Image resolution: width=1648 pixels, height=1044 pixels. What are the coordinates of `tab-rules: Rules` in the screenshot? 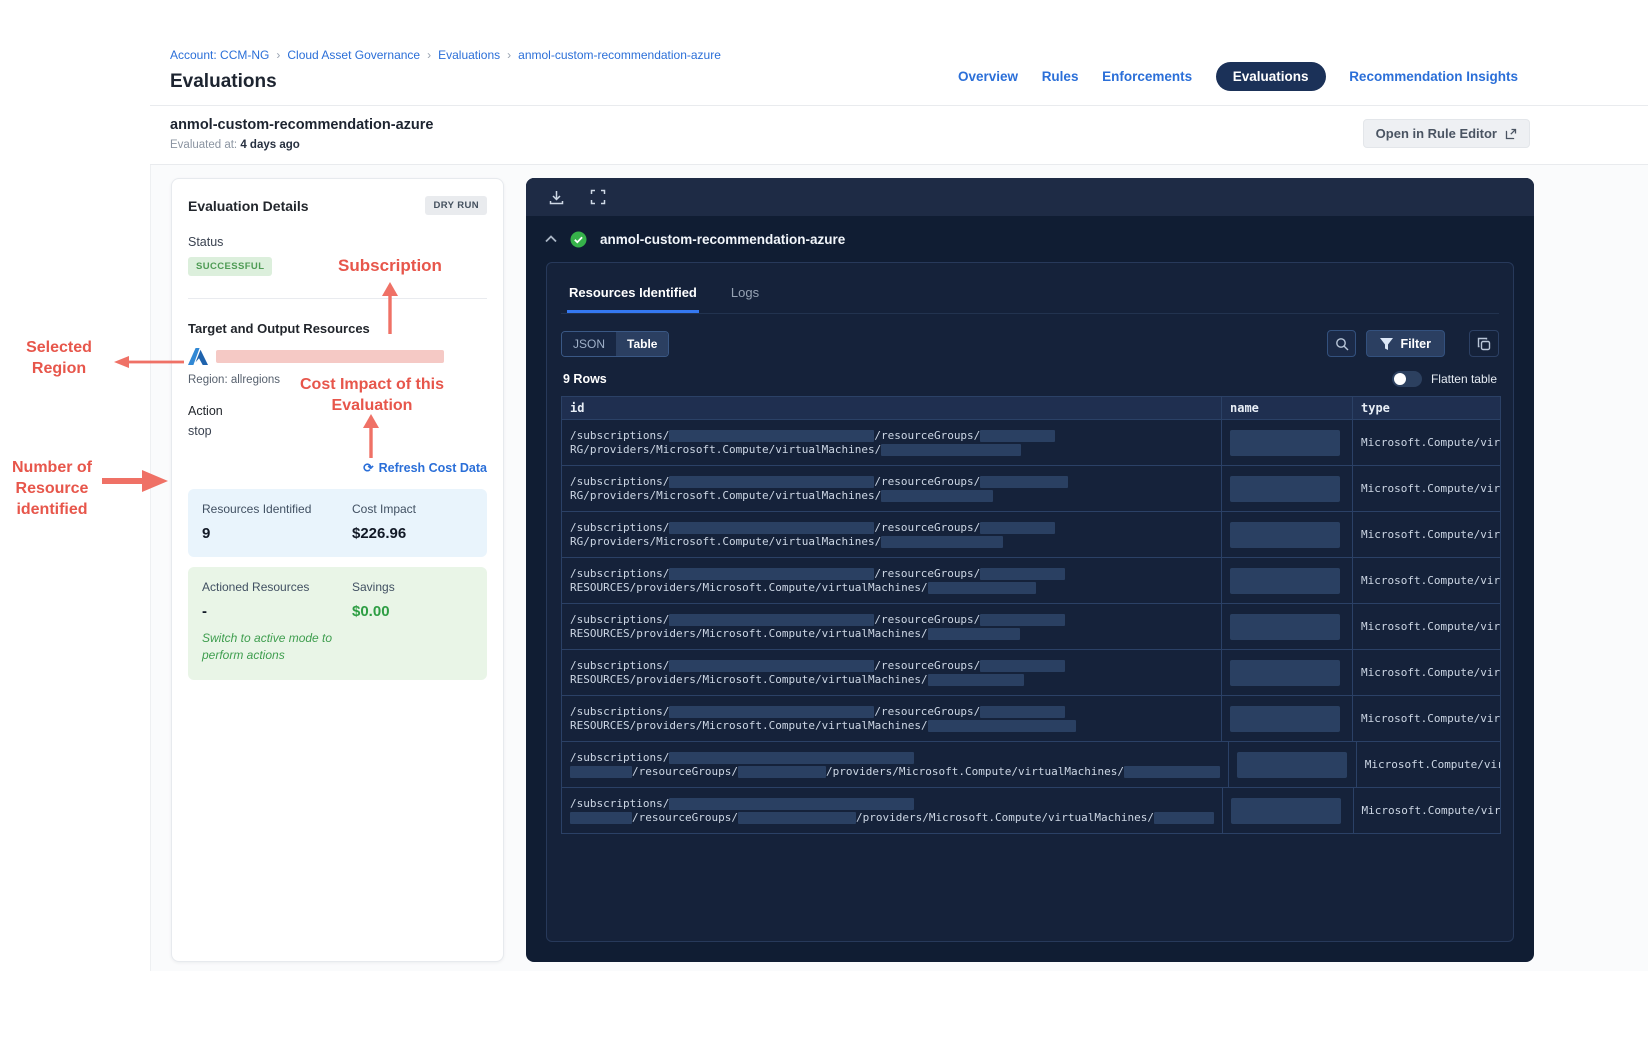 It's located at (1060, 76).